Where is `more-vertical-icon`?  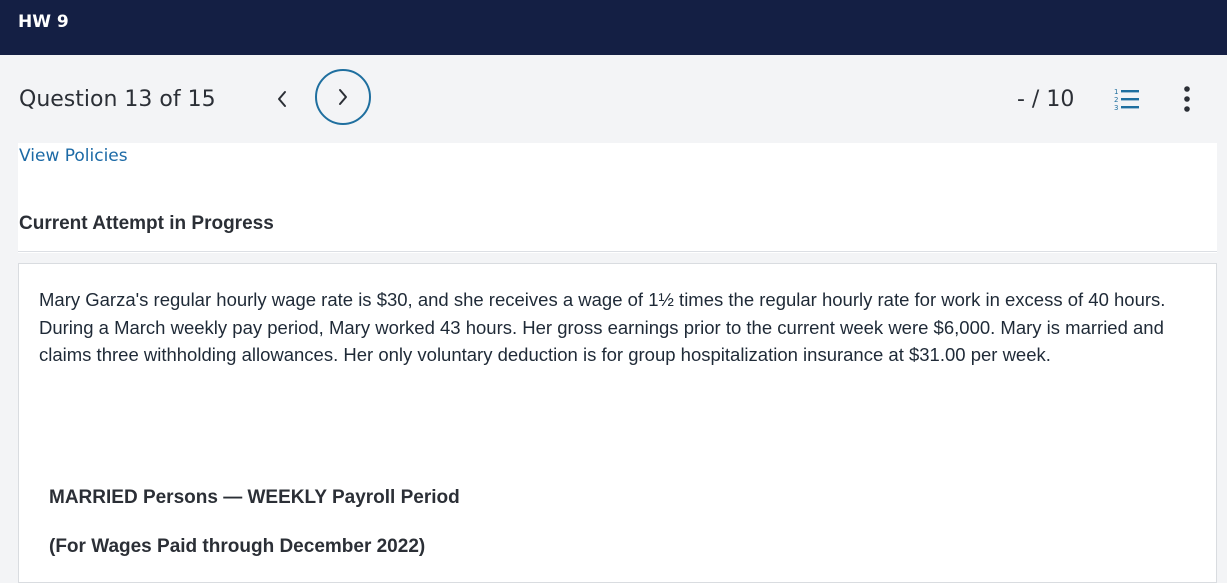
more-vertical-icon is located at coordinates (1187, 99).